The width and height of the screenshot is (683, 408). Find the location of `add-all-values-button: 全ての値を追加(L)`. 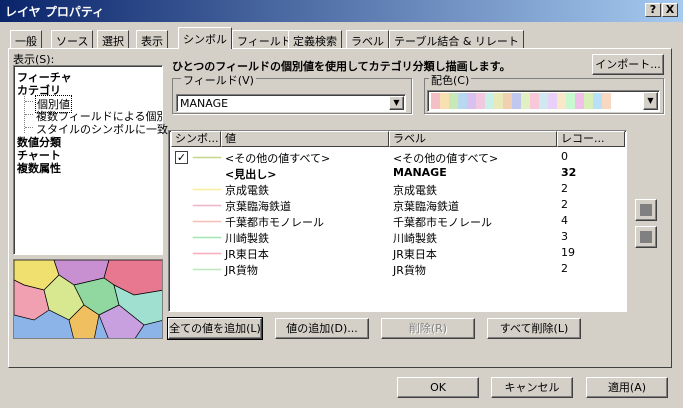

add-all-values-button: 全ての値を追加(L) is located at coordinates (215, 328).